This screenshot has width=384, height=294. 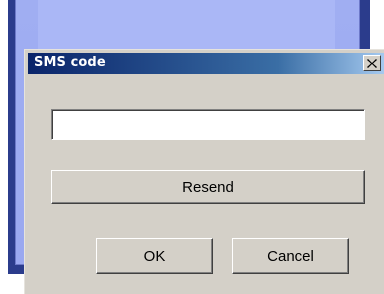 What do you see at coordinates (206, 63) in the screenshot?
I see `dialog-titlebar: SMS code` at bounding box center [206, 63].